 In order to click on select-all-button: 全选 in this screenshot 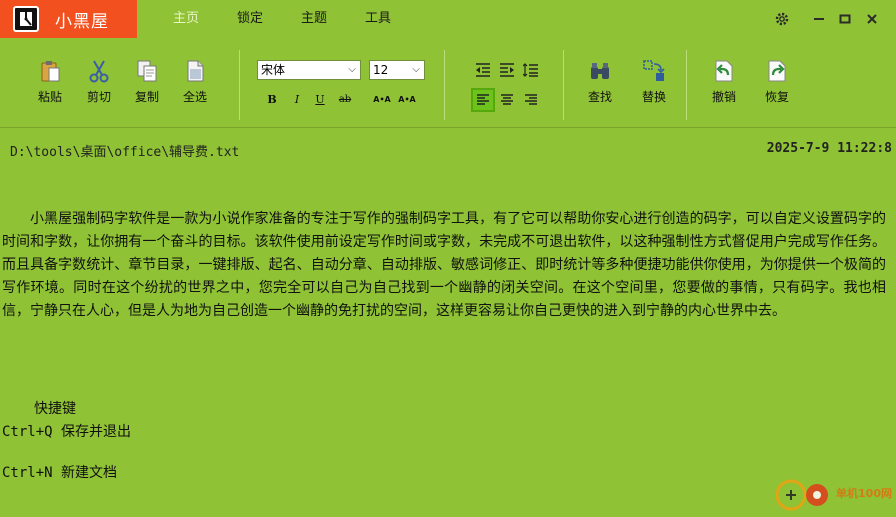, I will do `click(195, 81)`.